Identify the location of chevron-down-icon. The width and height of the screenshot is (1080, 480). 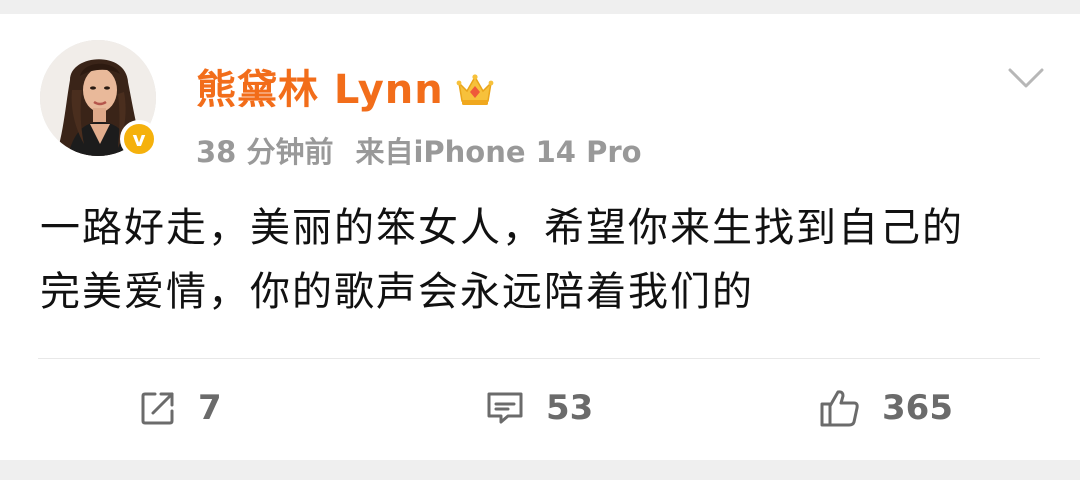
(1026, 78).